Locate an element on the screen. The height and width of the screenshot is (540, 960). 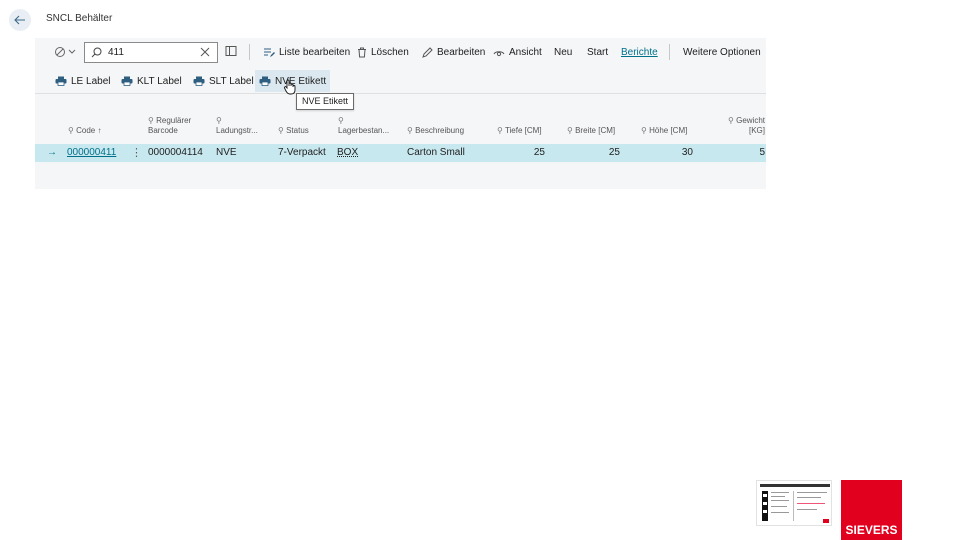
sievers-logo: SIEVERS is located at coordinates (871, 510).